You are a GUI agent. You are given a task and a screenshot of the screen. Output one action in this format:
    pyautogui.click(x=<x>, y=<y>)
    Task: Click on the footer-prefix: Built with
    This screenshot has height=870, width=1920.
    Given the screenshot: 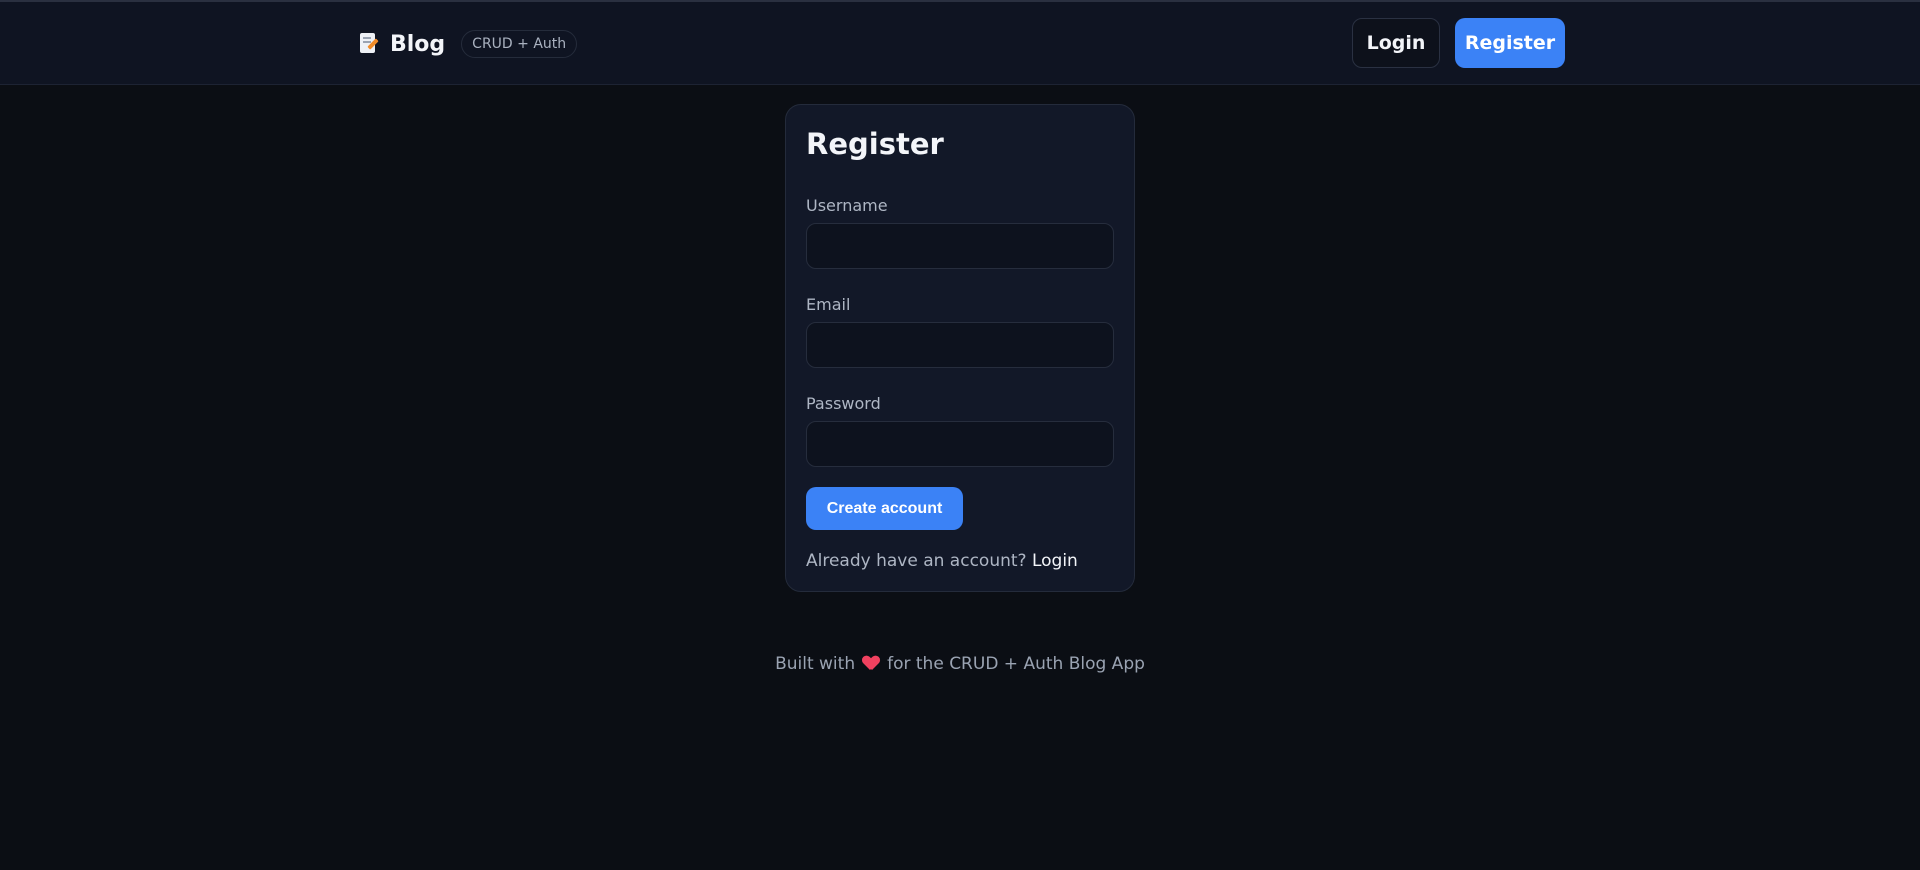 What is the action you would take?
    pyautogui.click(x=815, y=664)
    